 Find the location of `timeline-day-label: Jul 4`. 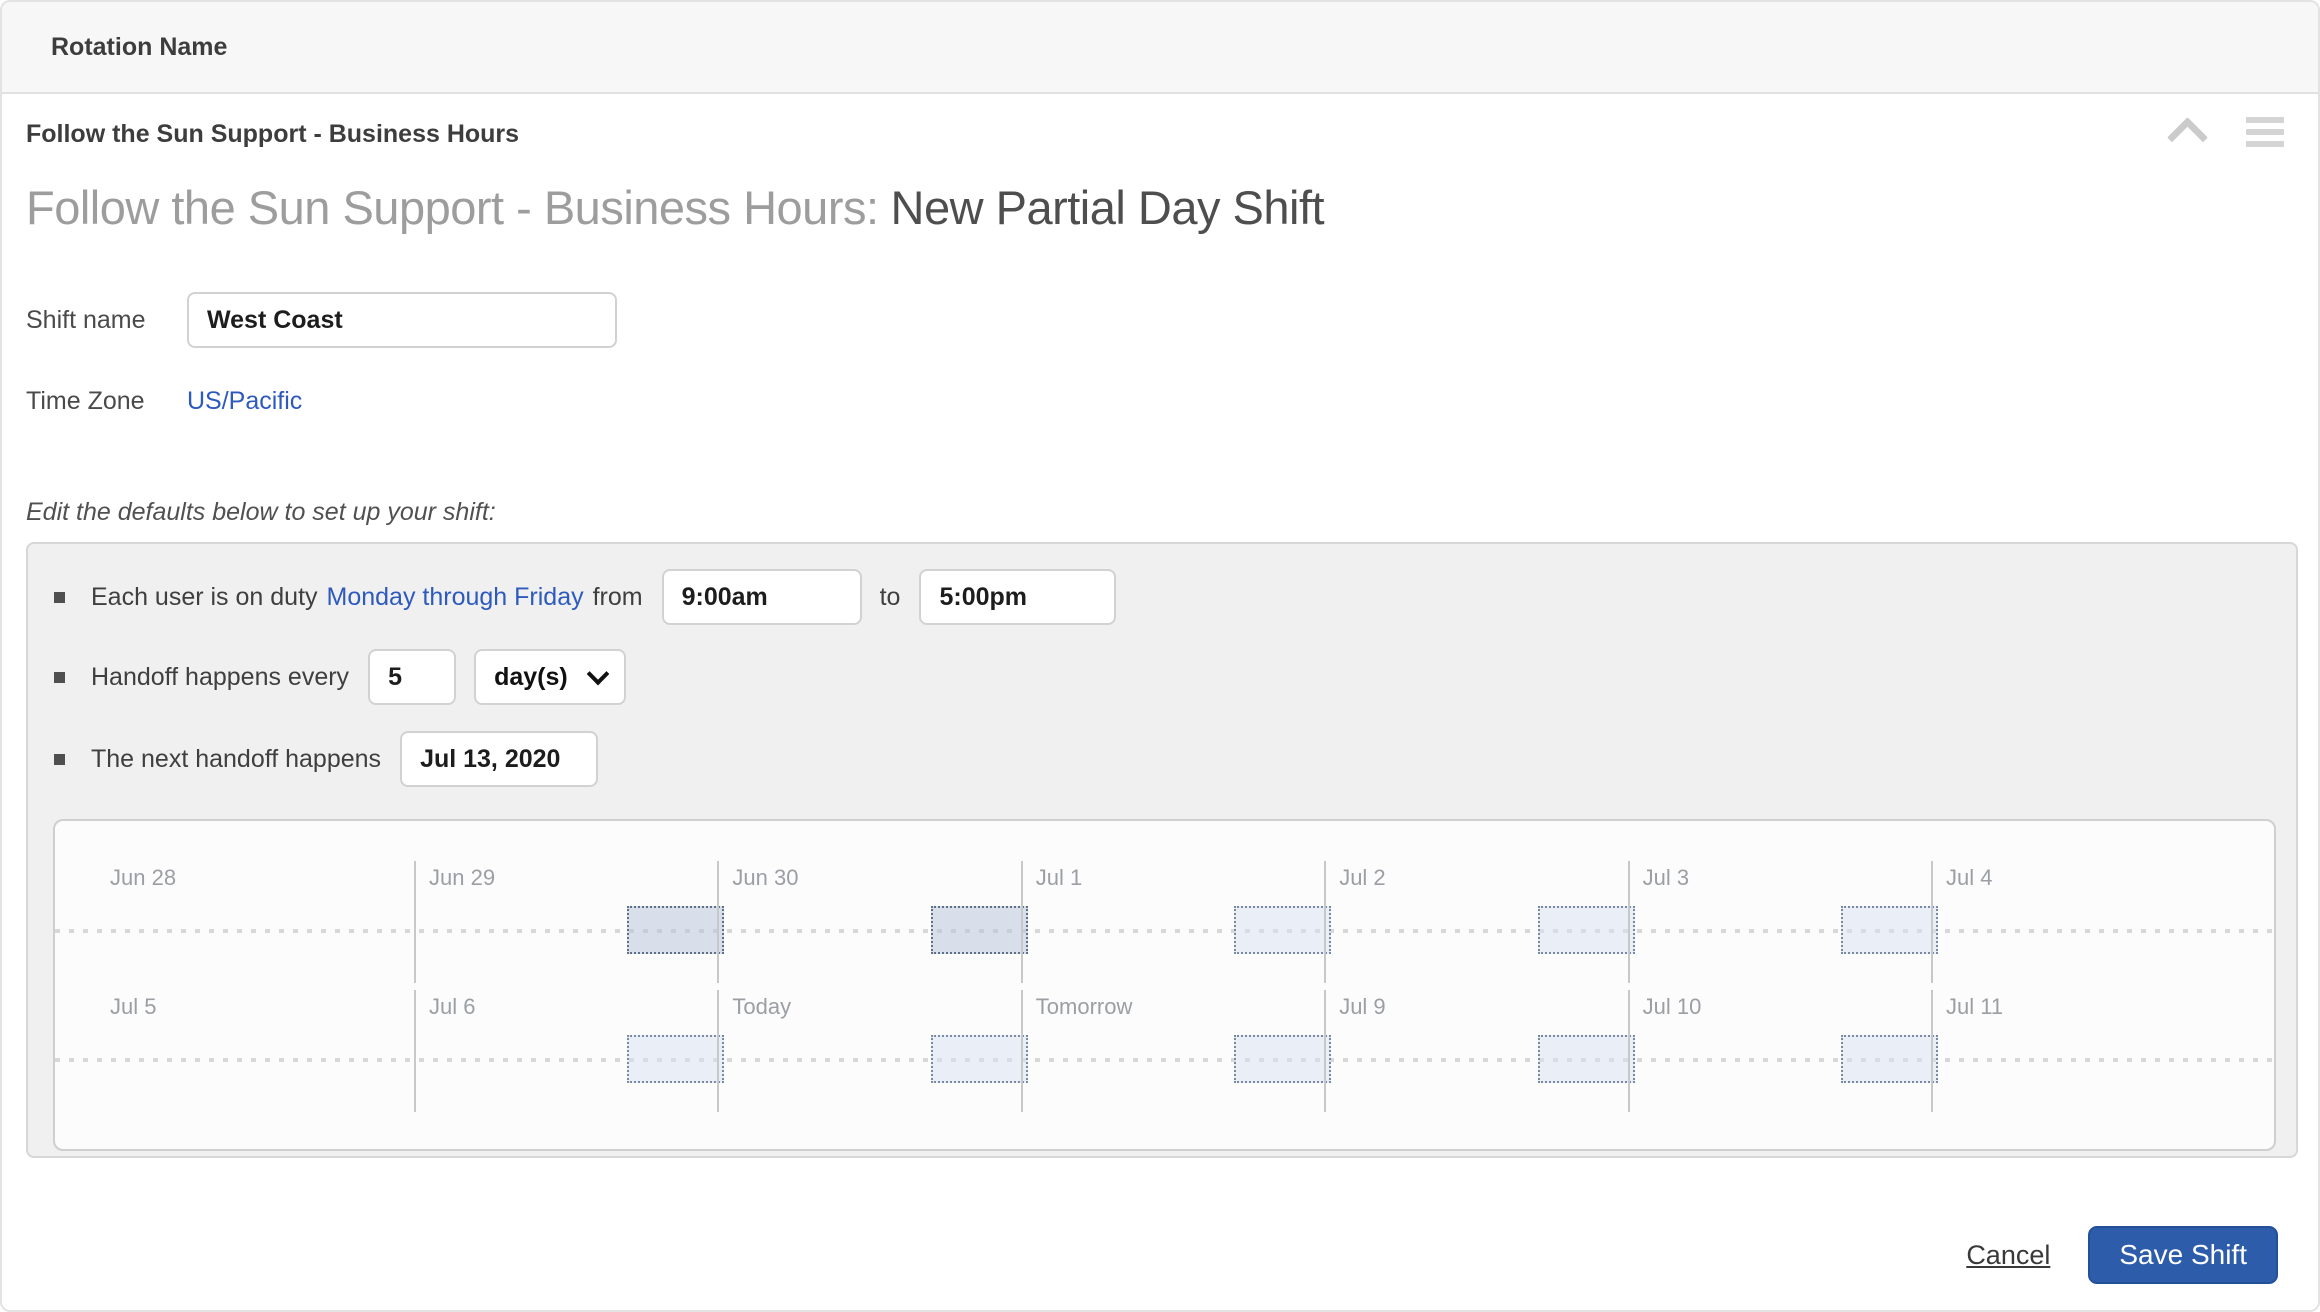

timeline-day-label: Jul 4 is located at coordinates (1969, 877).